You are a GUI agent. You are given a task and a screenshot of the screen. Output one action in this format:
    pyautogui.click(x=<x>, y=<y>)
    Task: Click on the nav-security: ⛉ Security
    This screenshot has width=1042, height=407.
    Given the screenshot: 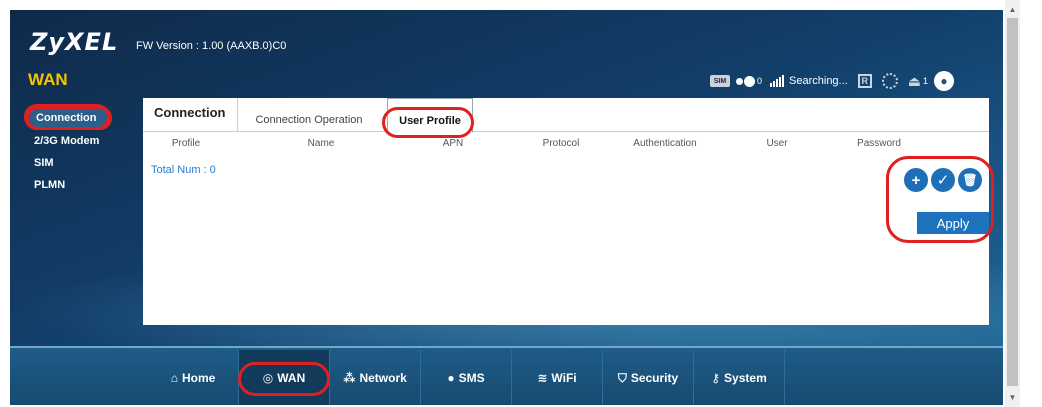 What is the action you would take?
    pyautogui.click(x=648, y=377)
    